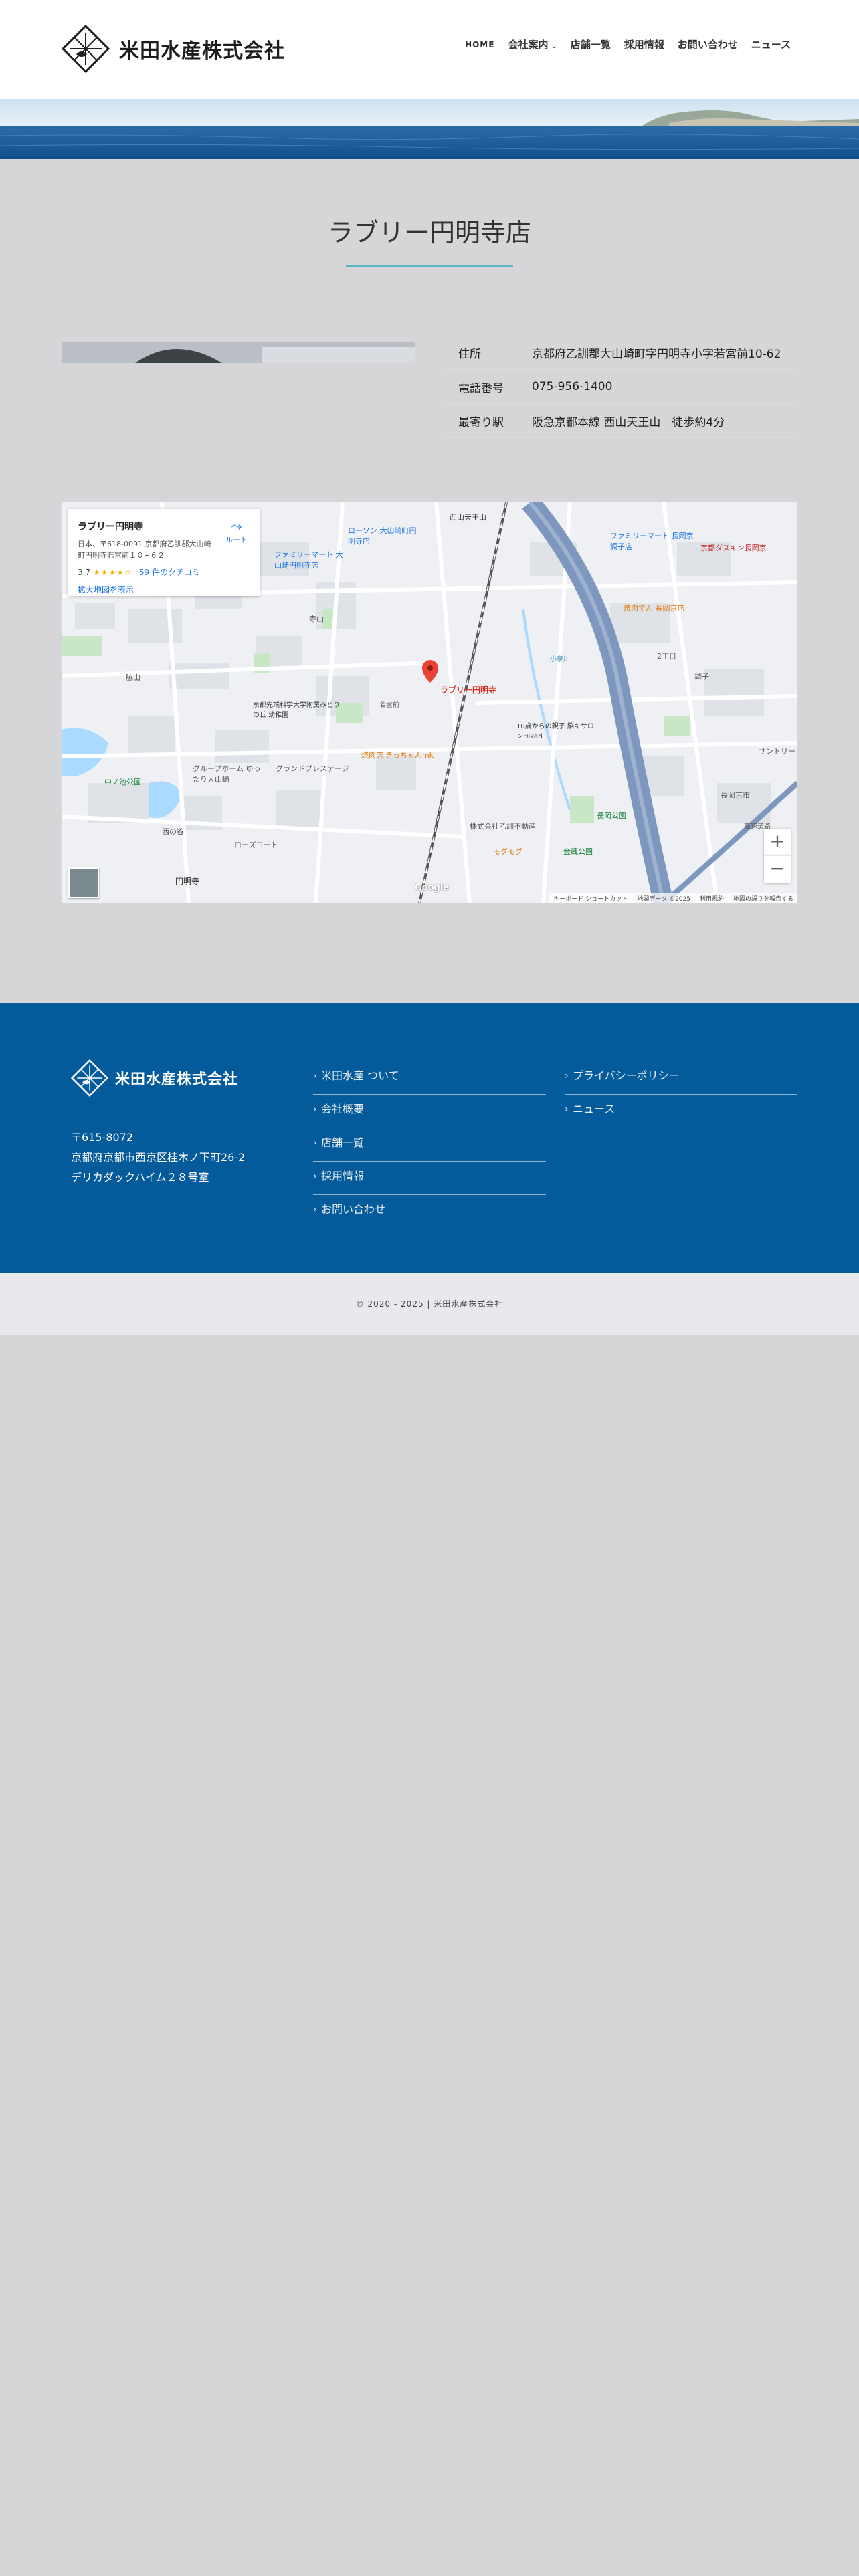 This screenshot has width=859, height=2576. I want to click on logo-mark-icon, so click(86, 49).